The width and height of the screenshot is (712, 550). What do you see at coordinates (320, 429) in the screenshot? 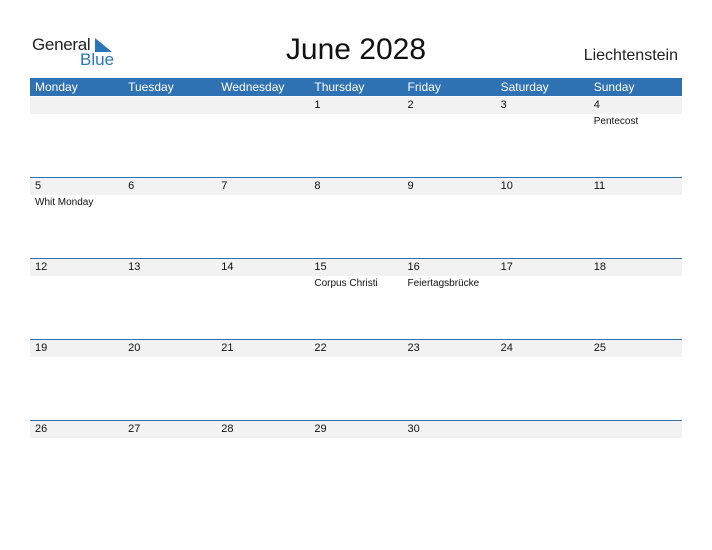
I see `day-number: 29` at bounding box center [320, 429].